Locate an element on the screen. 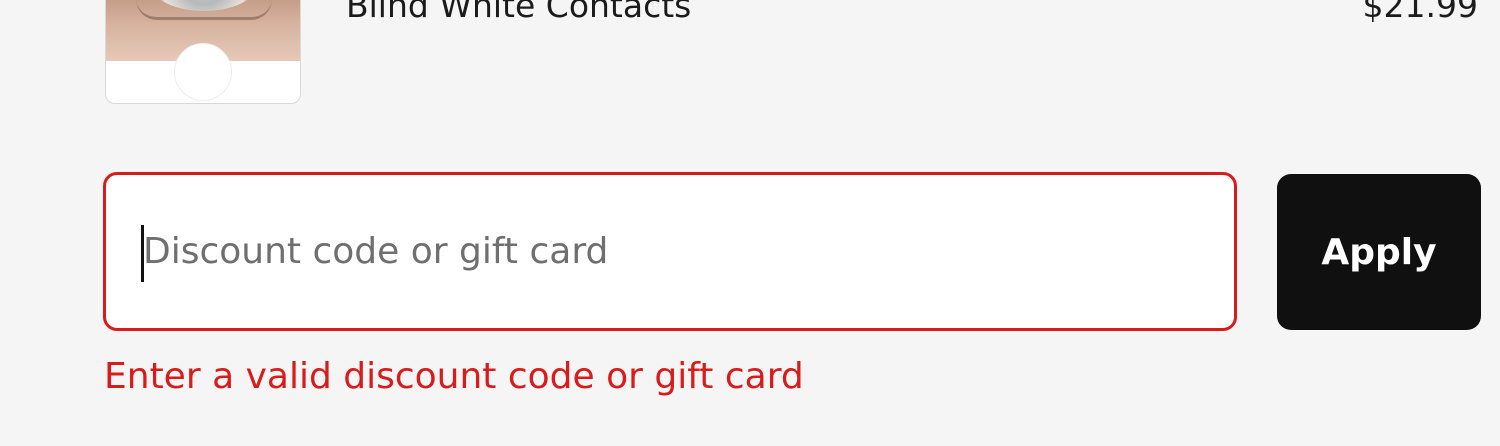 This screenshot has width=1500, height=446. product-thumbnail is located at coordinates (203, 52).